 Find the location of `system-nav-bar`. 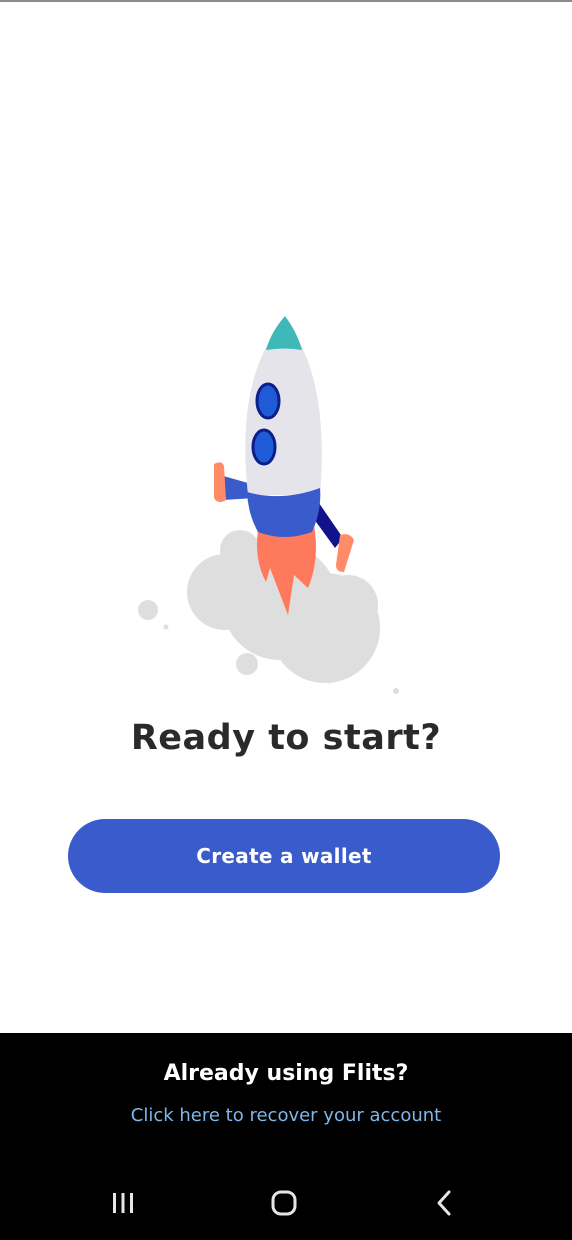

system-nav-bar is located at coordinates (286, 1195).